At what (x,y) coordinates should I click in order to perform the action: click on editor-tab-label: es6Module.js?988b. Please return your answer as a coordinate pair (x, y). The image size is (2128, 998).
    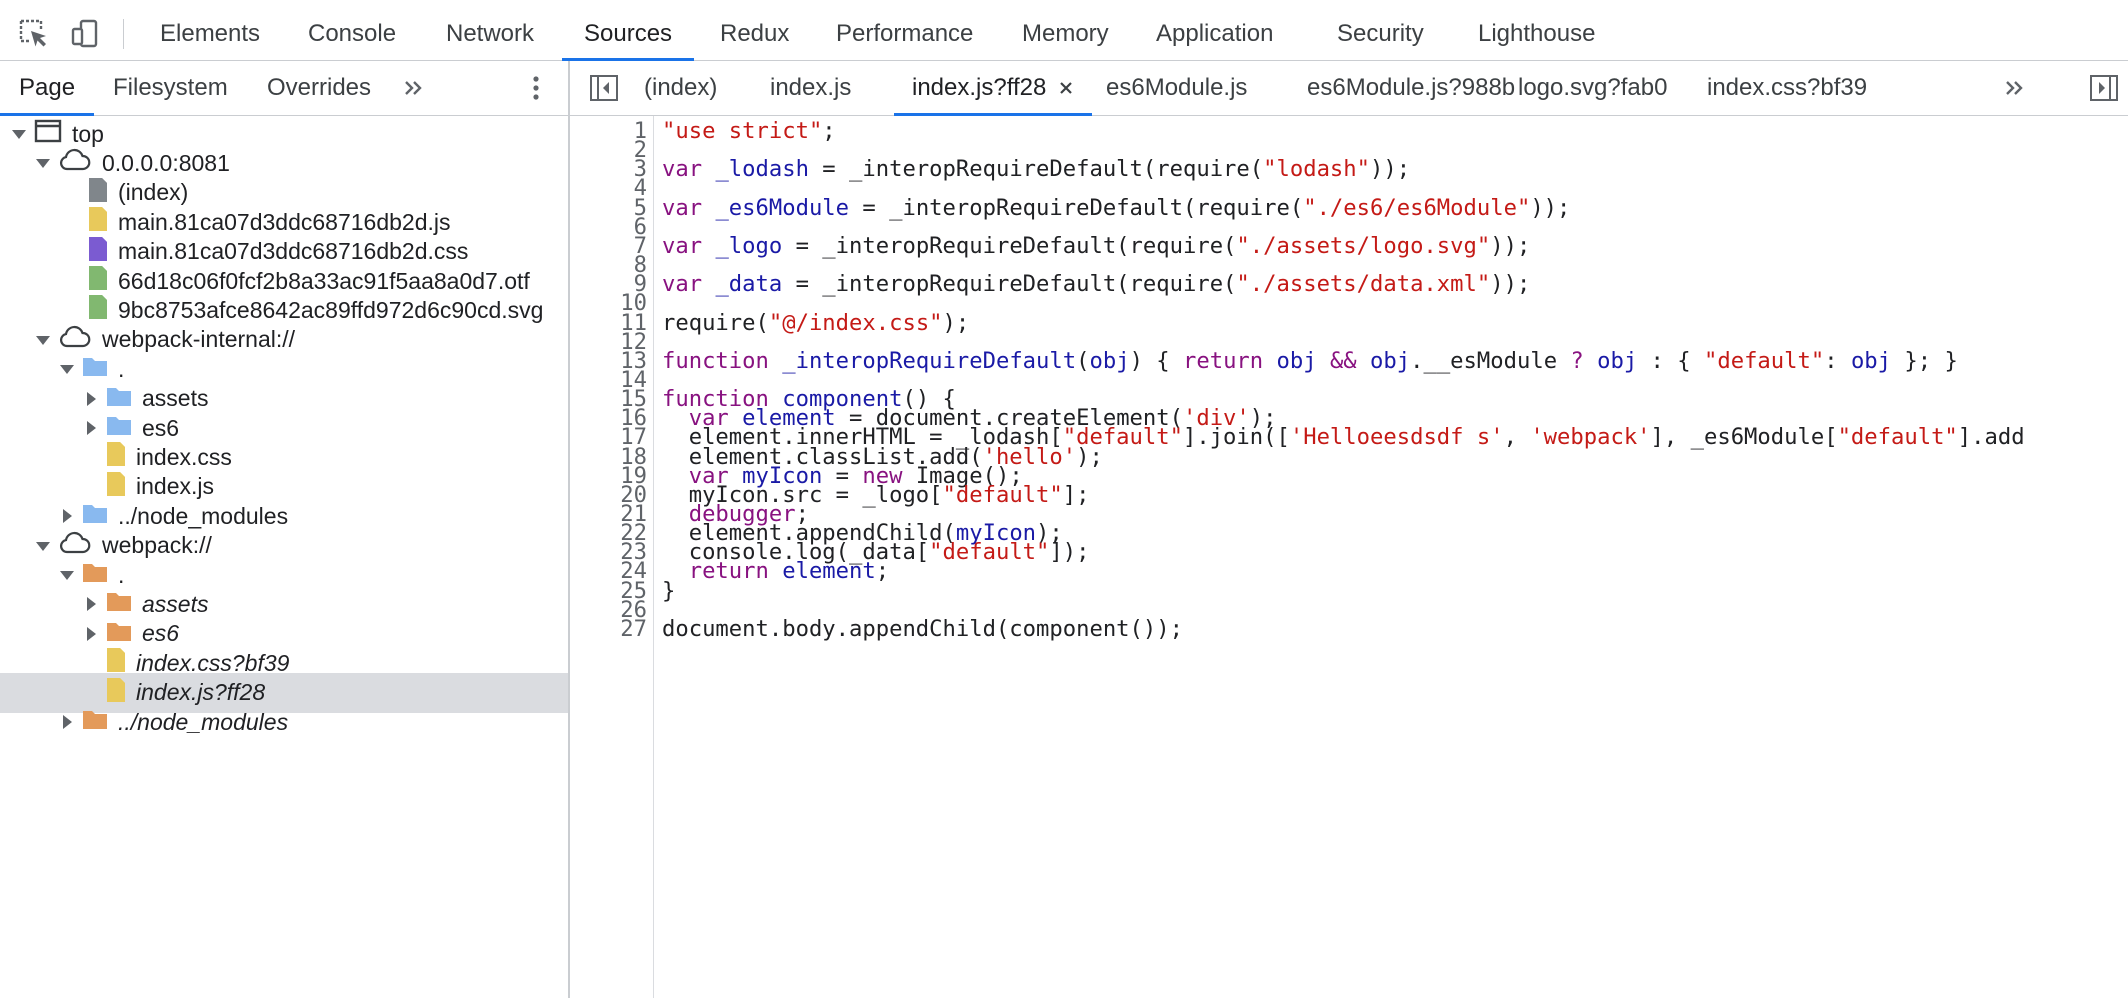
    Looking at the image, I should click on (1411, 87).